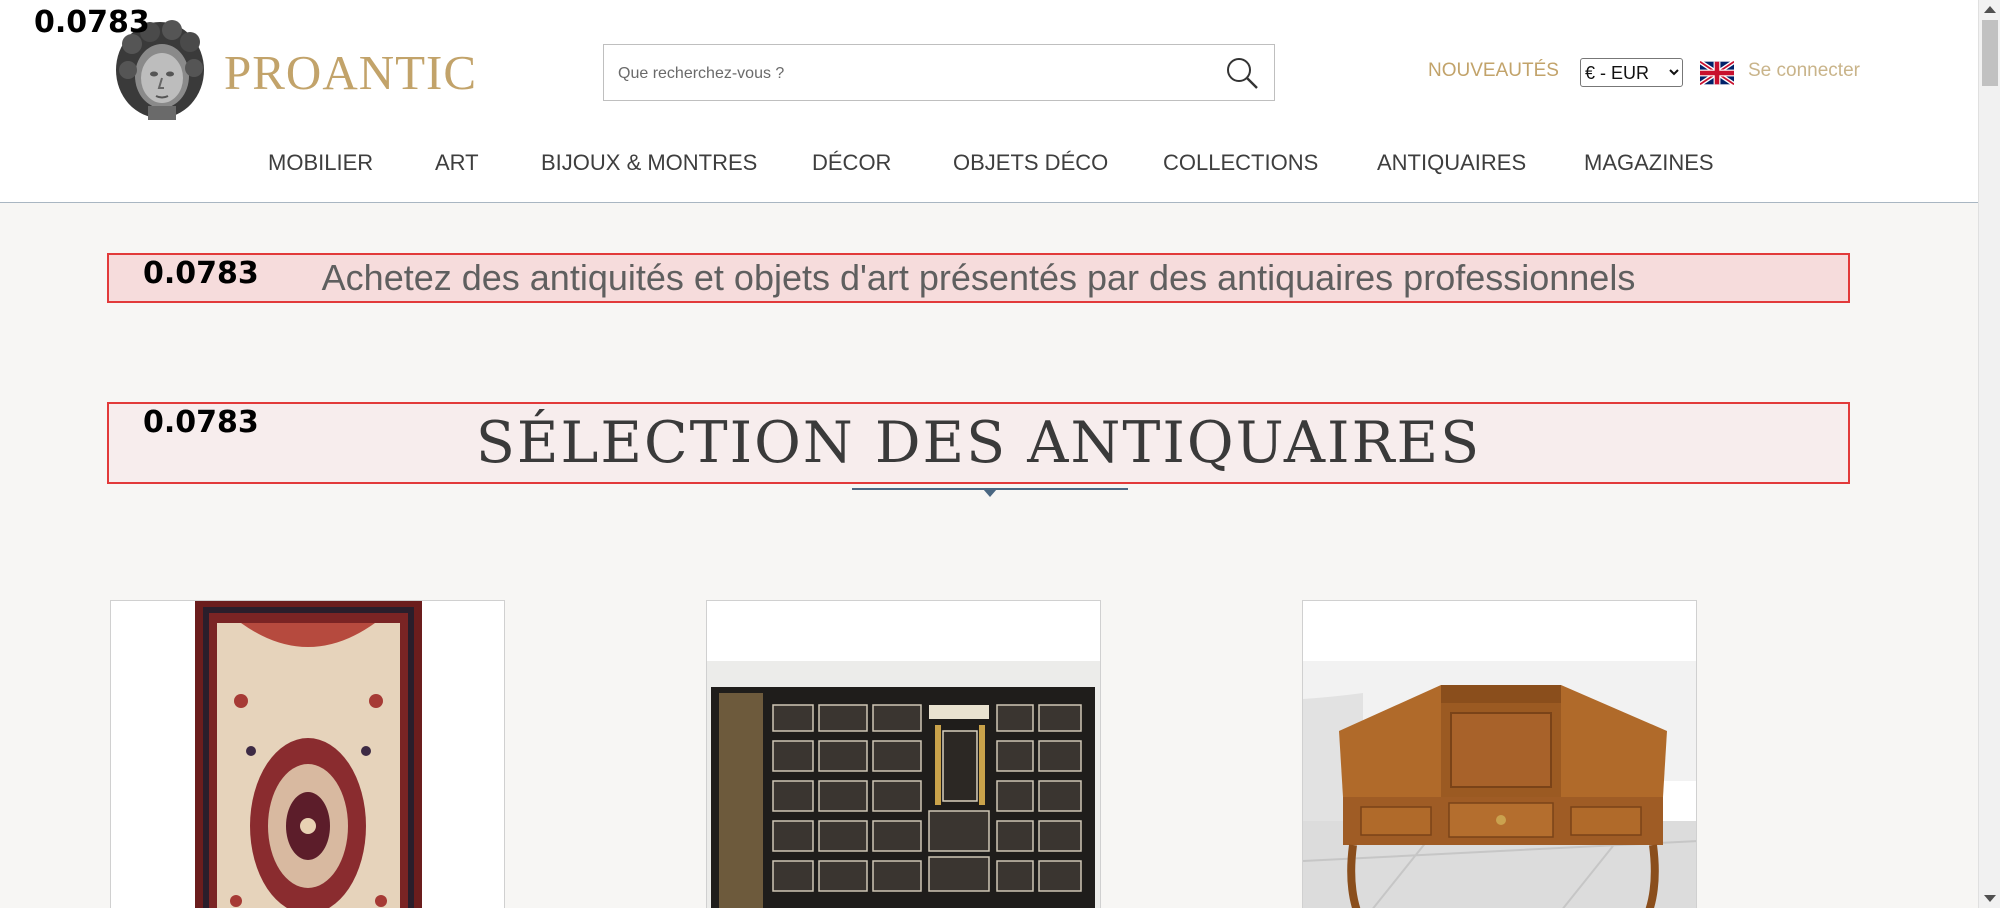 Image resolution: width=2000 pixels, height=908 pixels. What do you see at coordinates (1240, 163) in the screenshot?
I see `nav-item-collections: COLLECTIONS` at bounding box center [1240, 163].